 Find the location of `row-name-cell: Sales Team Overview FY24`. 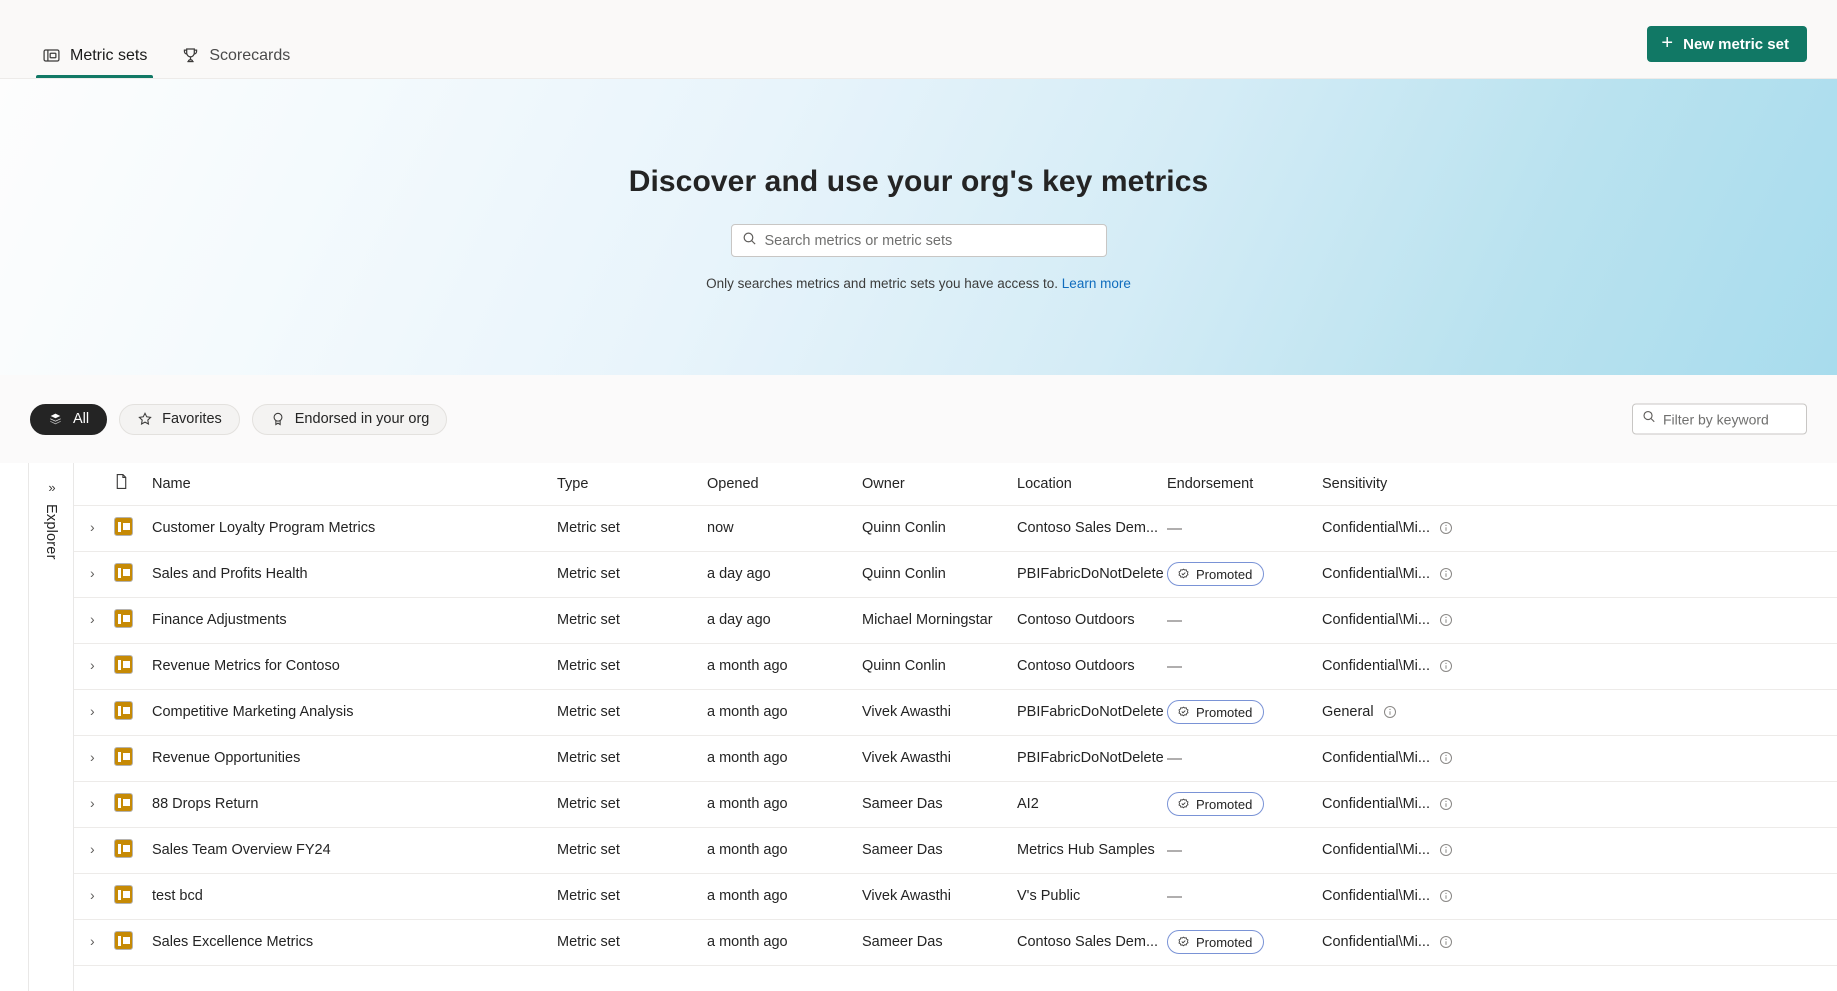

row-name-cell: Sales Team Overview FY24 is located at coordinates (354, 850).